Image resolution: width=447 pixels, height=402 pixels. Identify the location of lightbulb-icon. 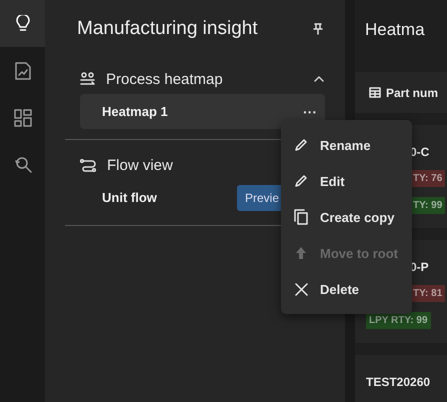
(22, 23).